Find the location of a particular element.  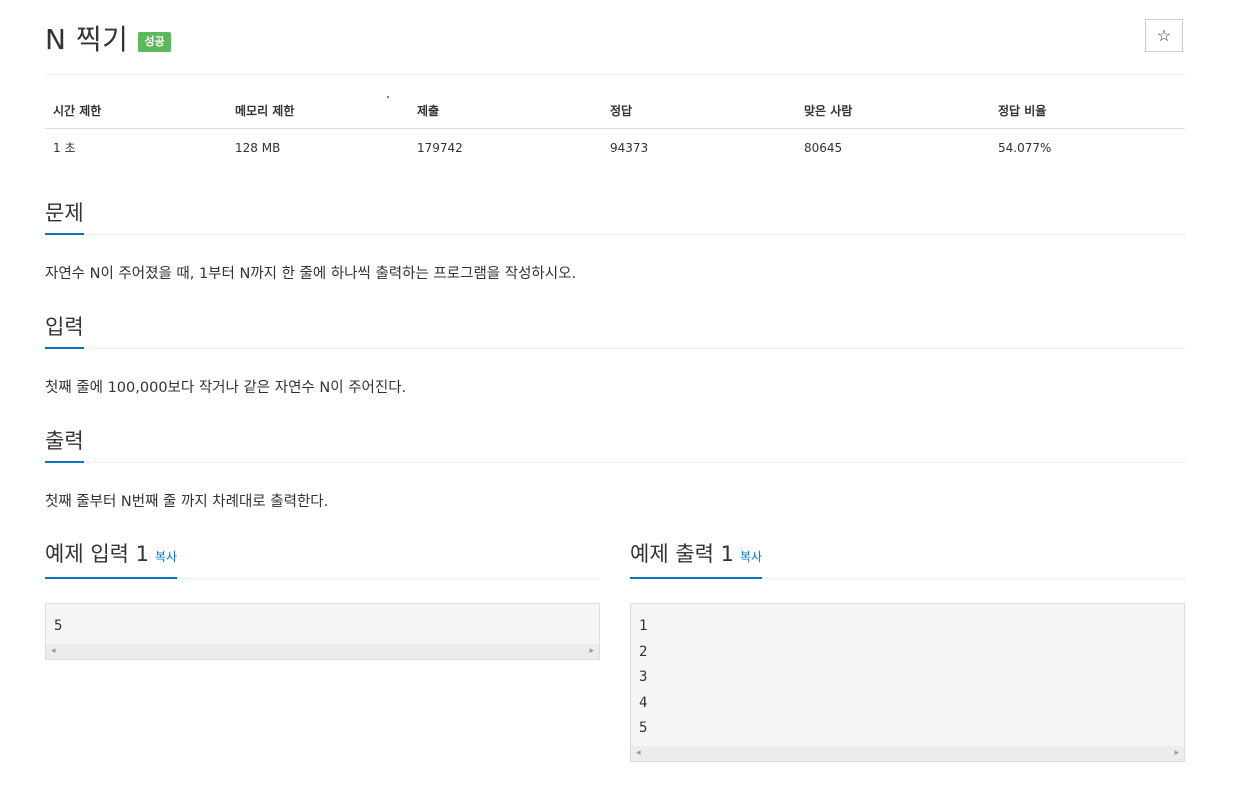

sample-output-line: 5 is located at coordinates (643, 728).